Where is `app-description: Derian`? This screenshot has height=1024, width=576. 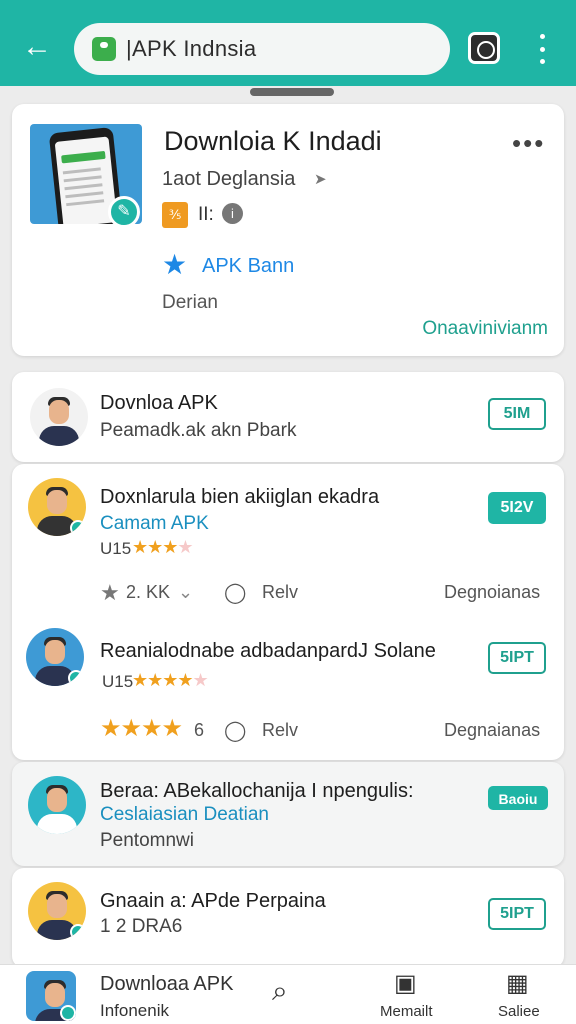
app-description: Derian is located at coordinates (190, 302).